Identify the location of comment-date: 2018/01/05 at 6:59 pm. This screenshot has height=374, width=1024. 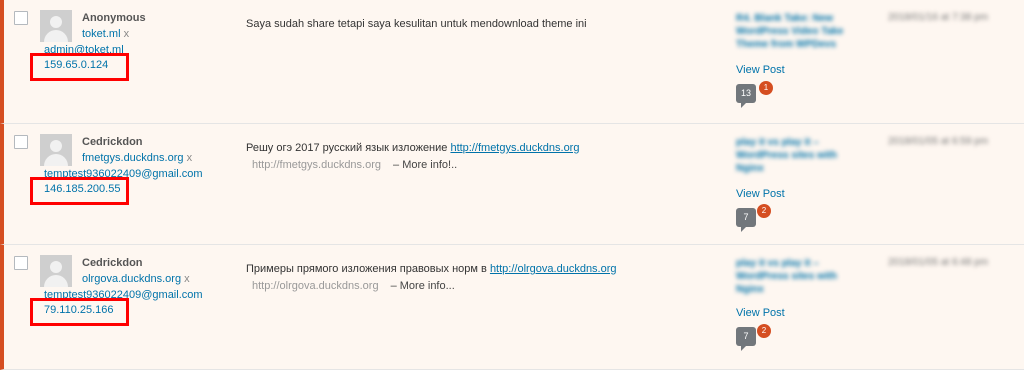
(938, 141).